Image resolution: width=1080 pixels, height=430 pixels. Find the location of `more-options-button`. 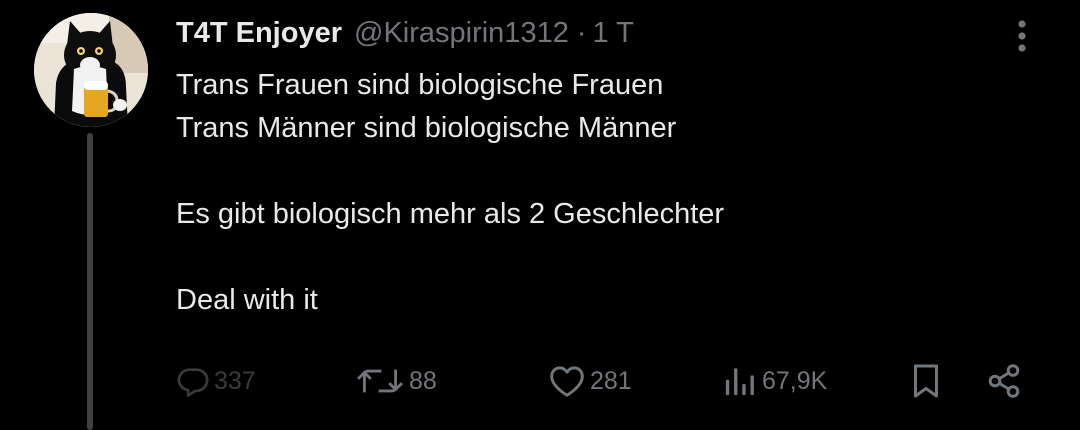

more-options-button is located at coordinates (1022, 36).